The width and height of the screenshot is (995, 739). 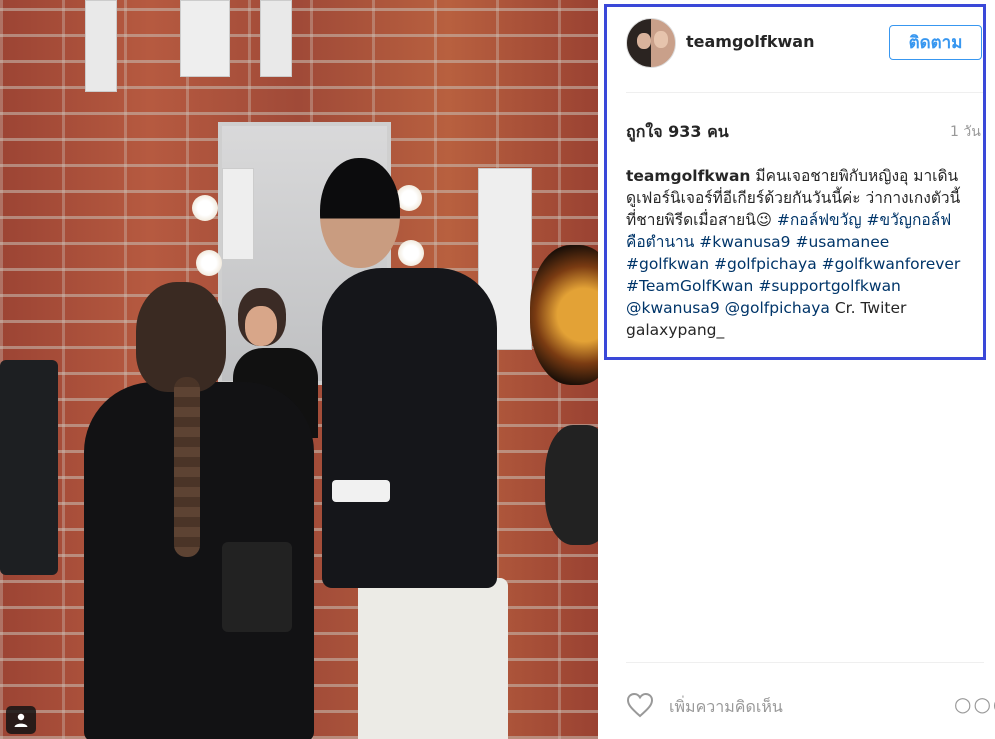 What do you see at coordinates (673, 308) in the screenshot?
I see `mention-link: @kwanusa9` at bounding box center [673, 308].